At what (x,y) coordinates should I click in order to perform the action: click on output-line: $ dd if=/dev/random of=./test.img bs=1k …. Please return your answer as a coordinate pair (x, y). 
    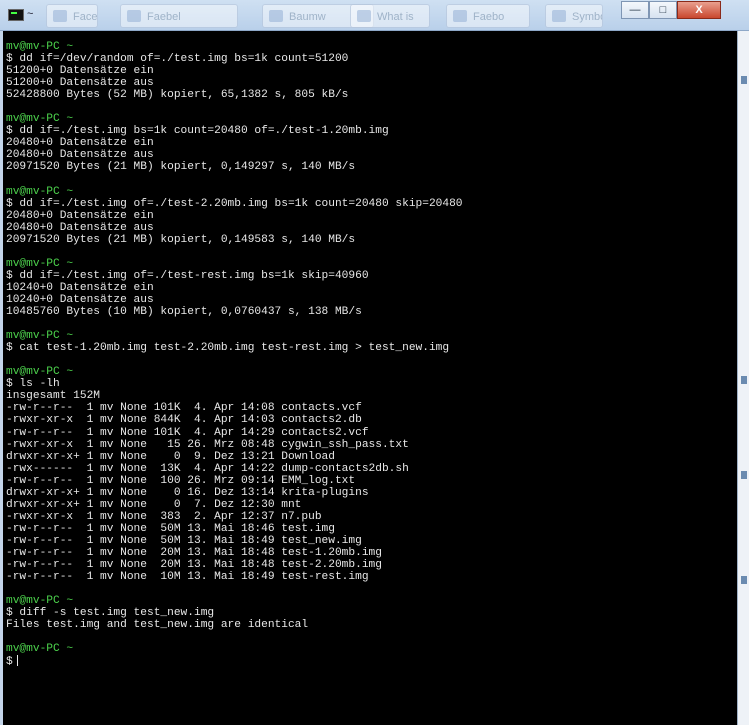
    Looking at the image, I should click on (177, 59).